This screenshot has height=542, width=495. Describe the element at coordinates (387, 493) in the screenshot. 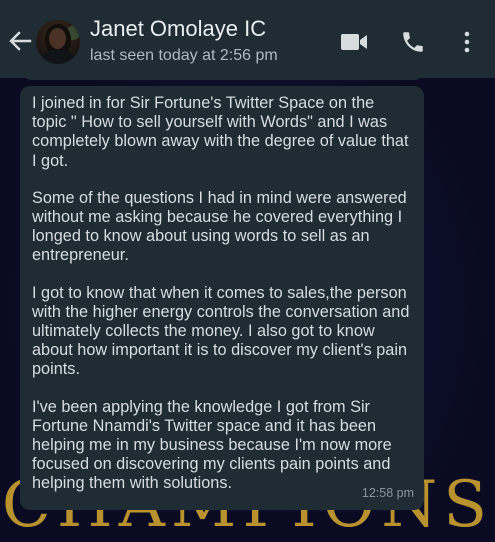

I see `message-timestamp: 12:58 pm` at that location.